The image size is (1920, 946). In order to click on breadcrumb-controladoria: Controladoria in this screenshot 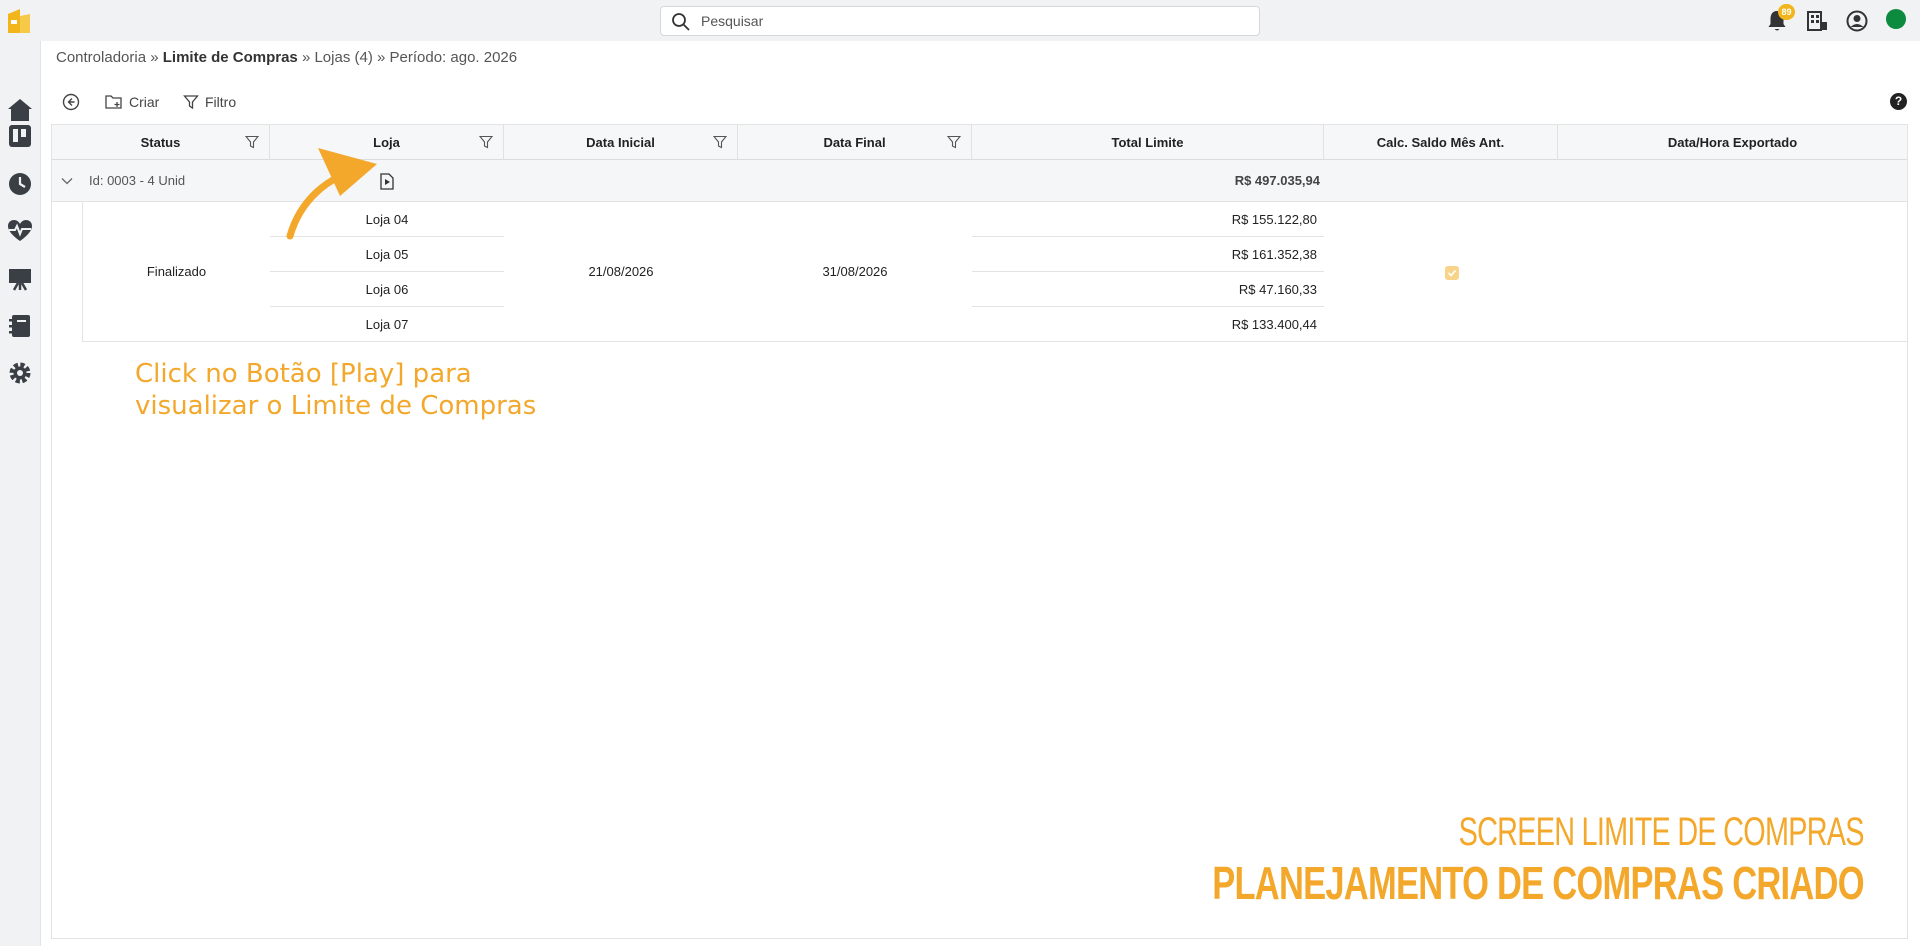, I will do `click(101, 57)`.